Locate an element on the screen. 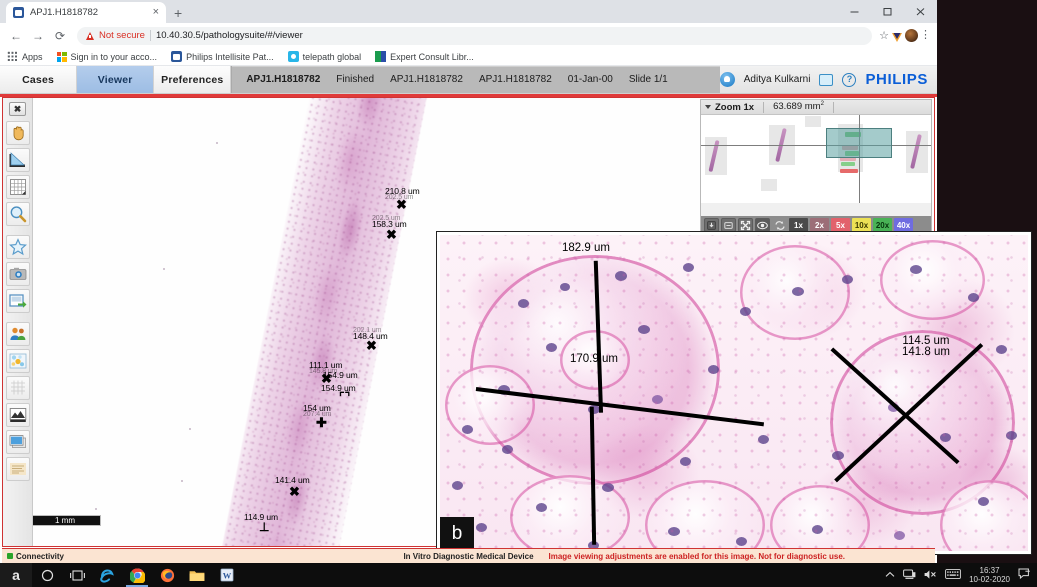 This screenshot has width=1037, height=587. share-users-tool is located at coordinates (17, 334).